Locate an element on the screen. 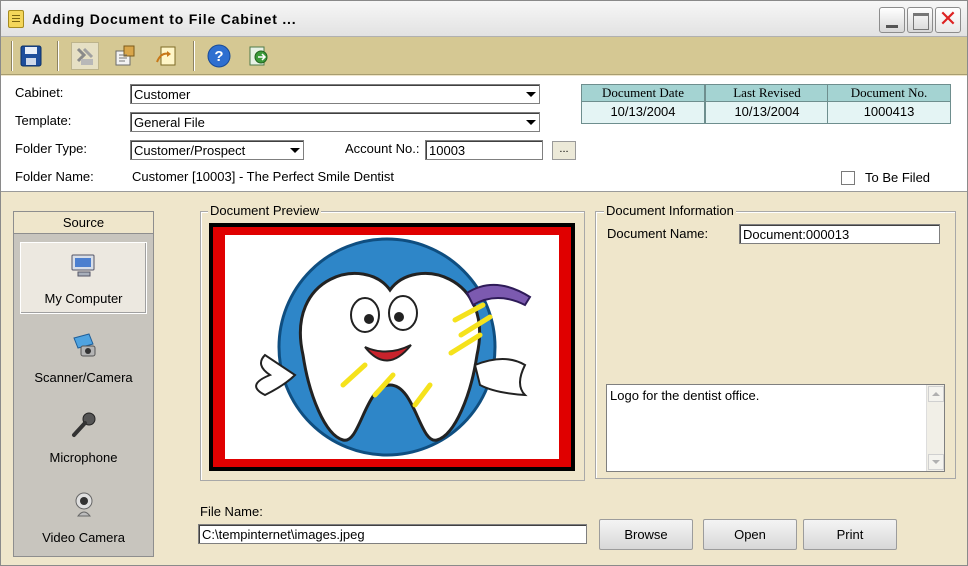  folder-type-select: Customer/Prospect is located at coordinates (217, 150).